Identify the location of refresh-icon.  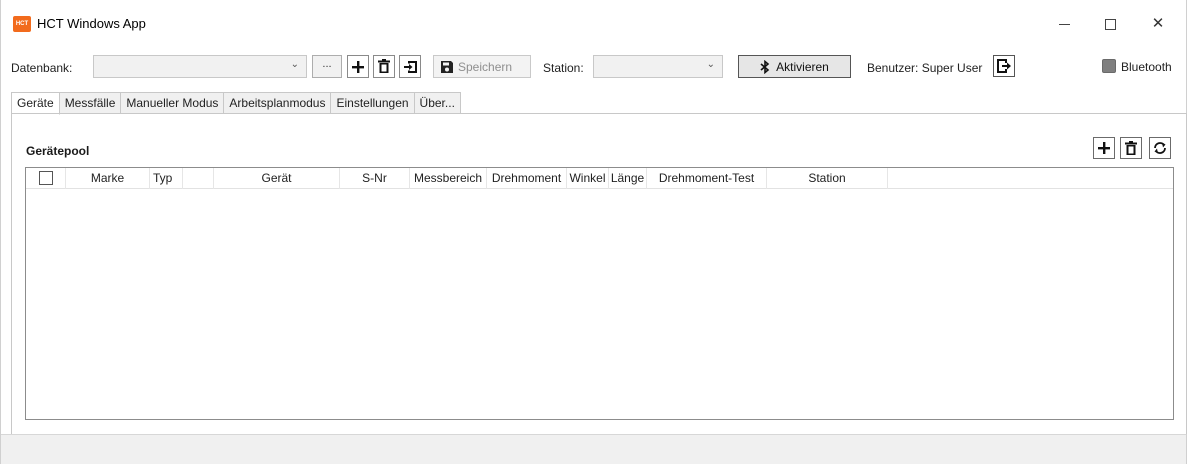
(1160, 148).